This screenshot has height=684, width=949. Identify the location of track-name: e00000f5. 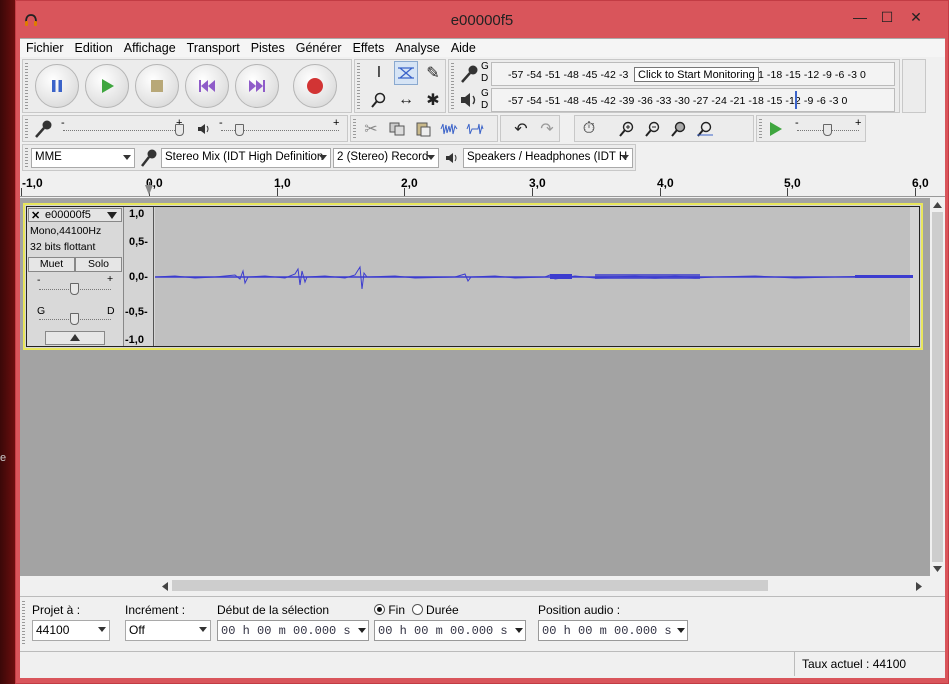
(68, 215).